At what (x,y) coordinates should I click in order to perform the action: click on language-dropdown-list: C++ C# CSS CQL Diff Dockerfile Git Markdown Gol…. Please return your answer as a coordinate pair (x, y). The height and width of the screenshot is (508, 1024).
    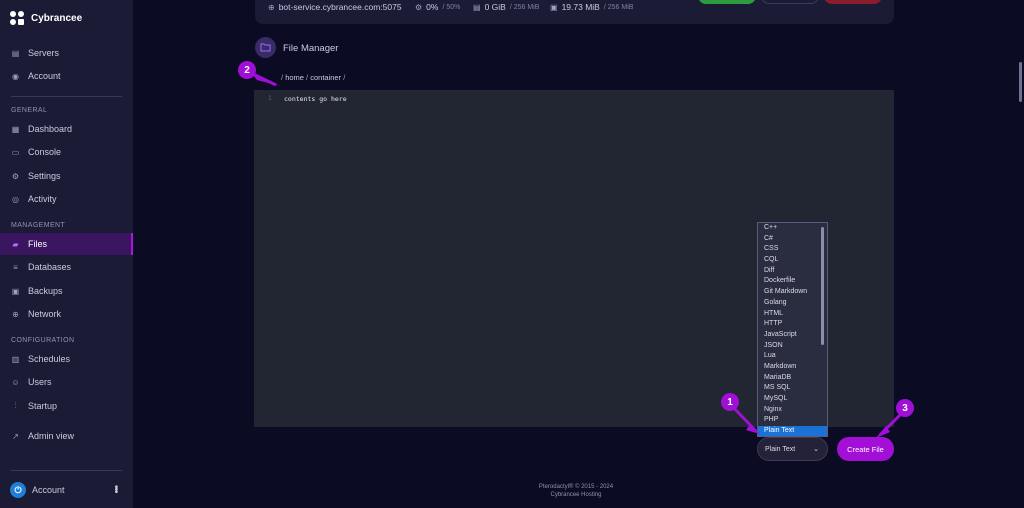
    Looking at the image, I should click on (792, 329).